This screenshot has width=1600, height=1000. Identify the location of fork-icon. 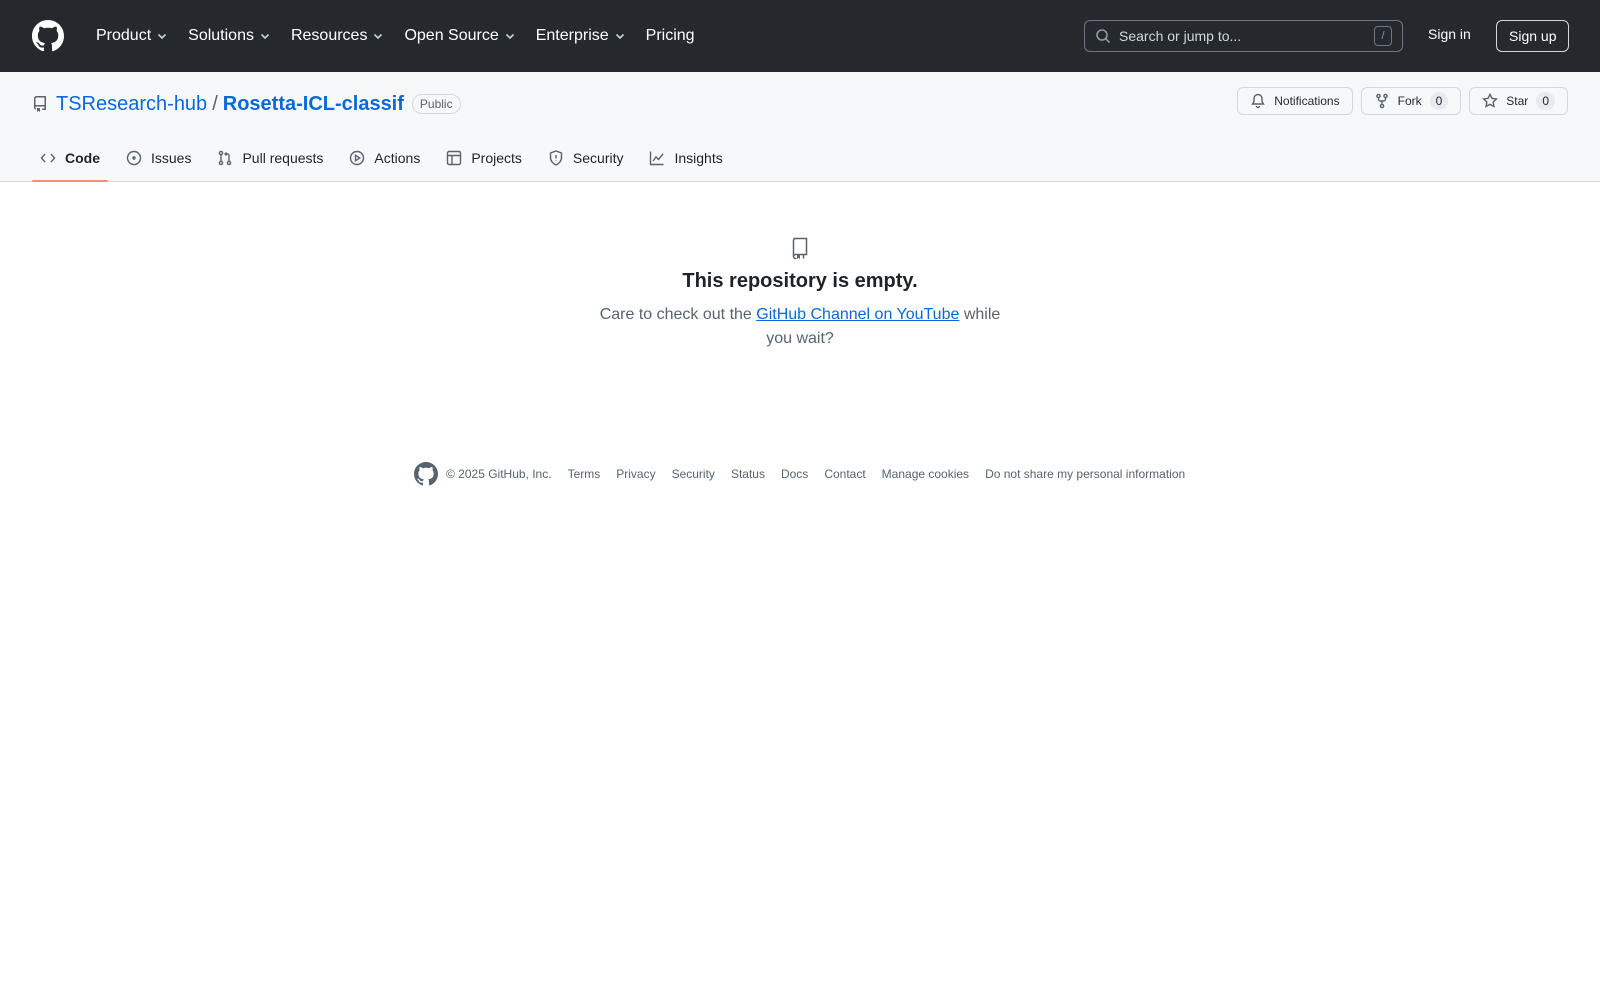
(1382, 101).